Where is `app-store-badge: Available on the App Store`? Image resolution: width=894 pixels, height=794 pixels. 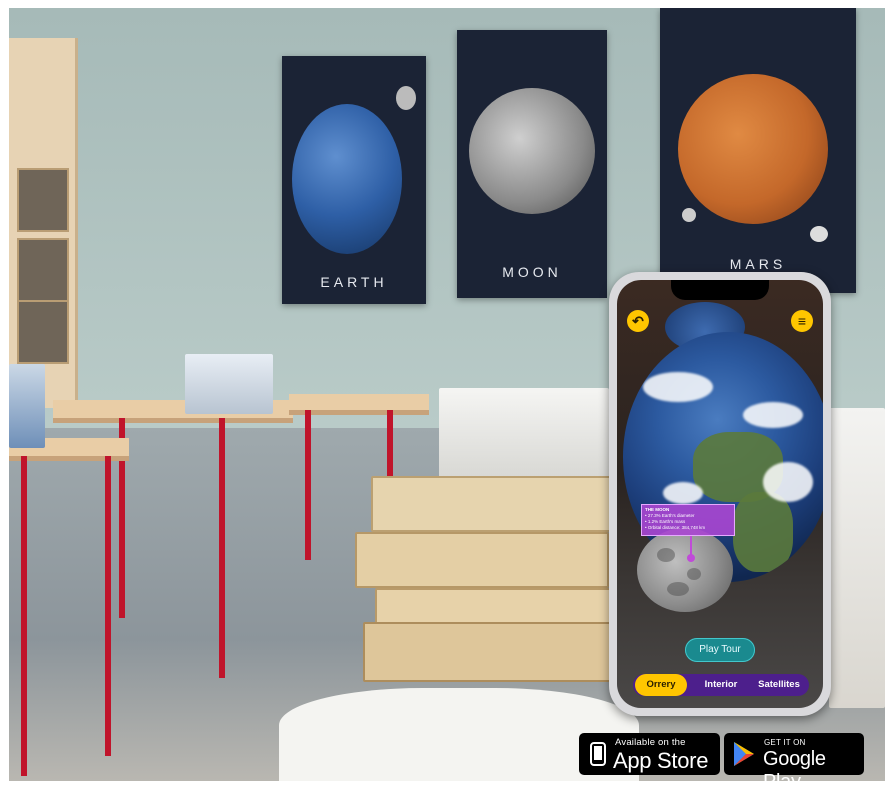
app-store-badge: Available on the App Store is located at coordinates (649, 754).